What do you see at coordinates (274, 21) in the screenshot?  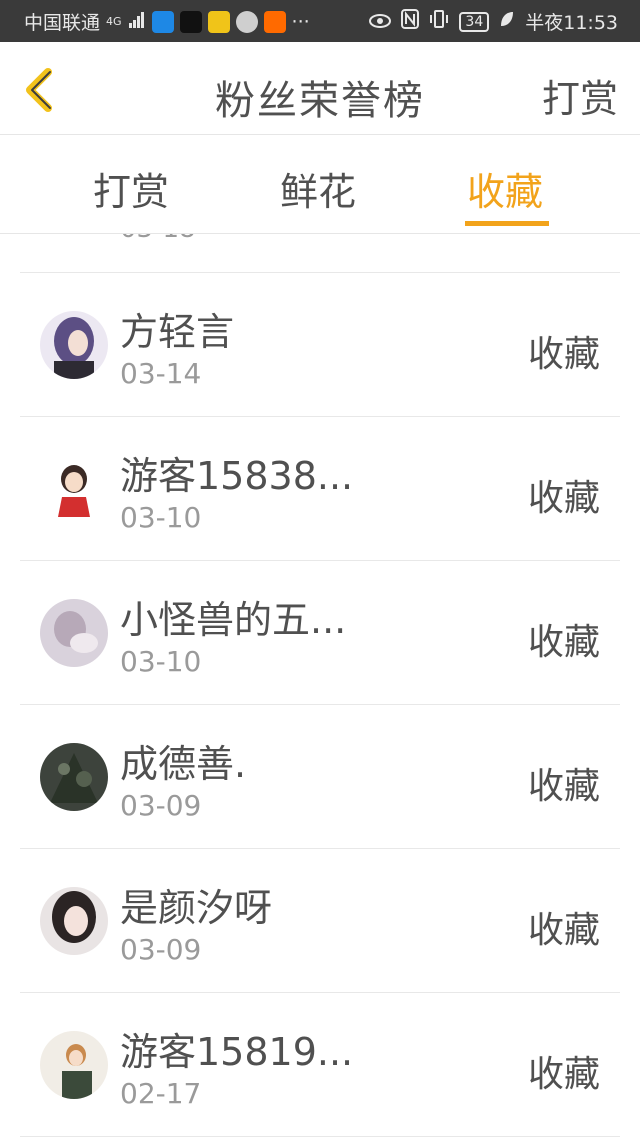 I see `taobao-app-icon` at bounding box center [274, 21].